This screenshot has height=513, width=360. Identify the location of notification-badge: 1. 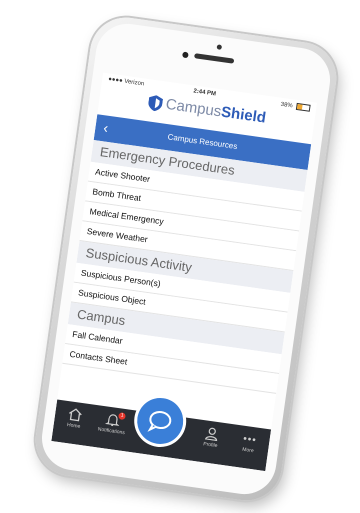
(122, 416).